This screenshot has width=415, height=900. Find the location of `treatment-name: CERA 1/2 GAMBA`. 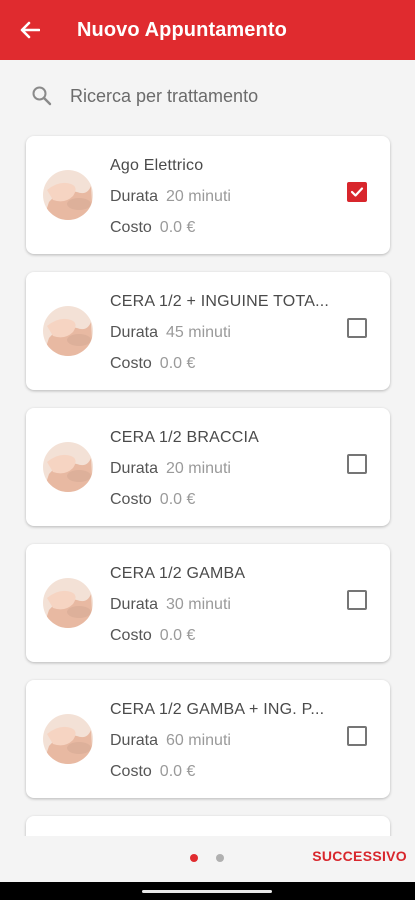

treatment-name: CERA 1/2 GAMBA is located at coordinates (178, 573).